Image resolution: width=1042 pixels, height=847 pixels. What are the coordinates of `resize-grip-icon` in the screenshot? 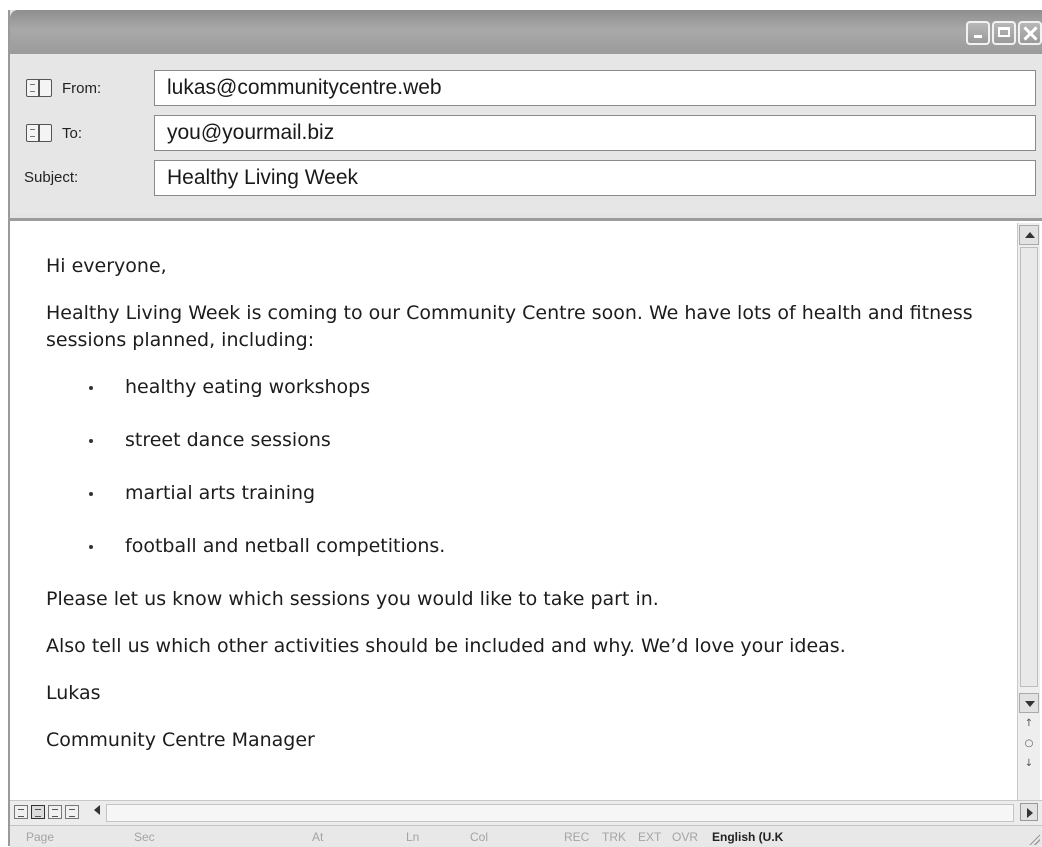 It's located at (1034, 839).